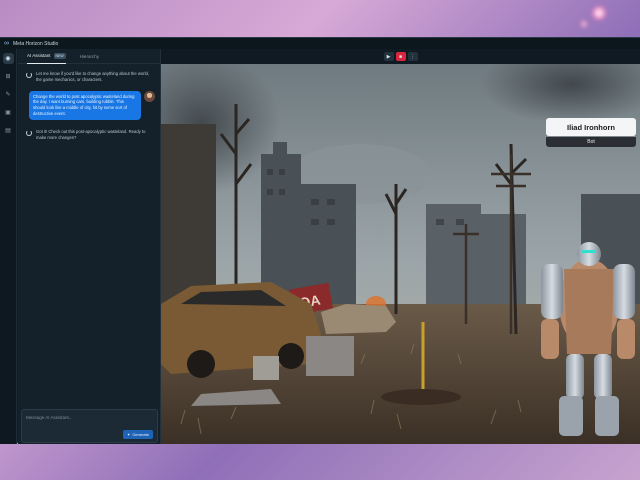 Image resolution: width=640 pixels, height=480 pixels. I want to click on stop-button: ■, so click(400, 56).